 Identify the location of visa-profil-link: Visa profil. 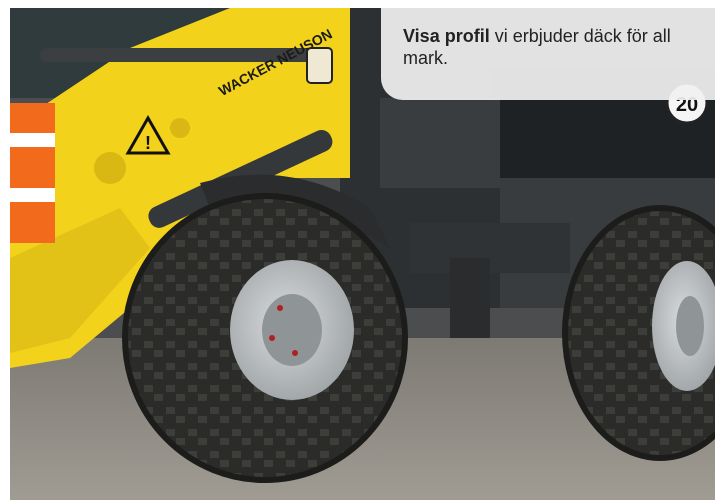
(446, 36).